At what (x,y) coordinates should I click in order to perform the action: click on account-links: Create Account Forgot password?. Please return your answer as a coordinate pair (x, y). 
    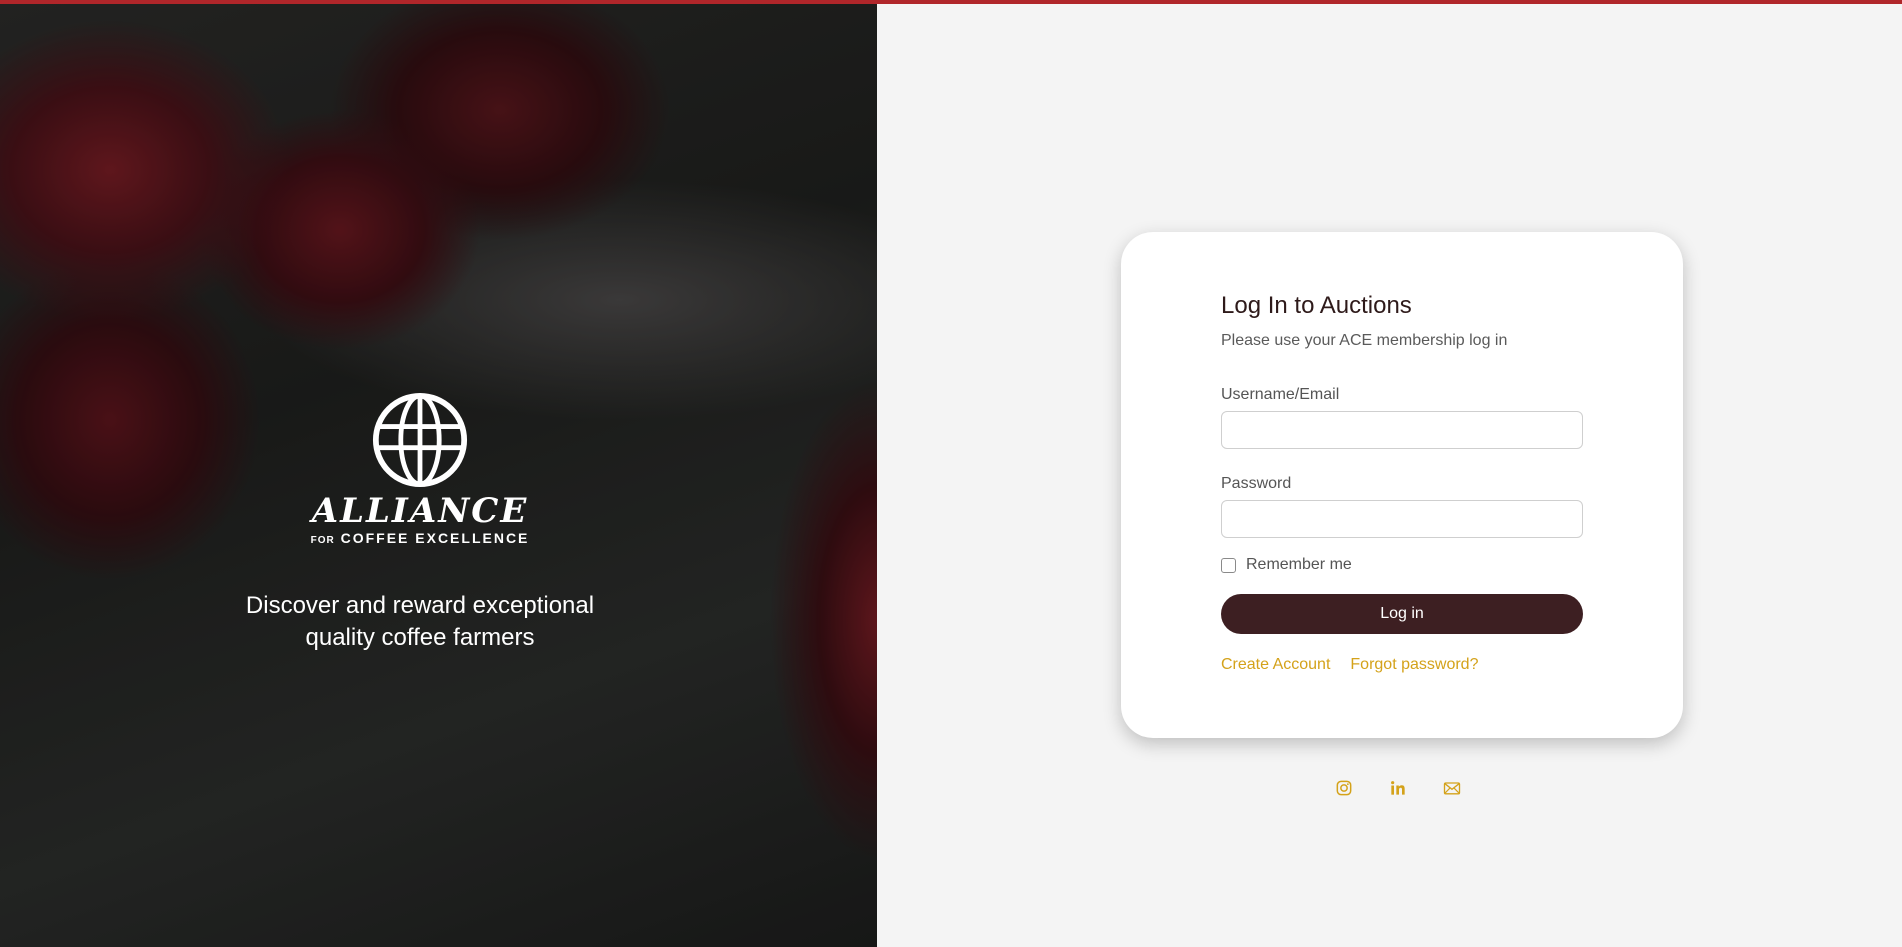
    Looking at the image, I should click on (1402, 665).